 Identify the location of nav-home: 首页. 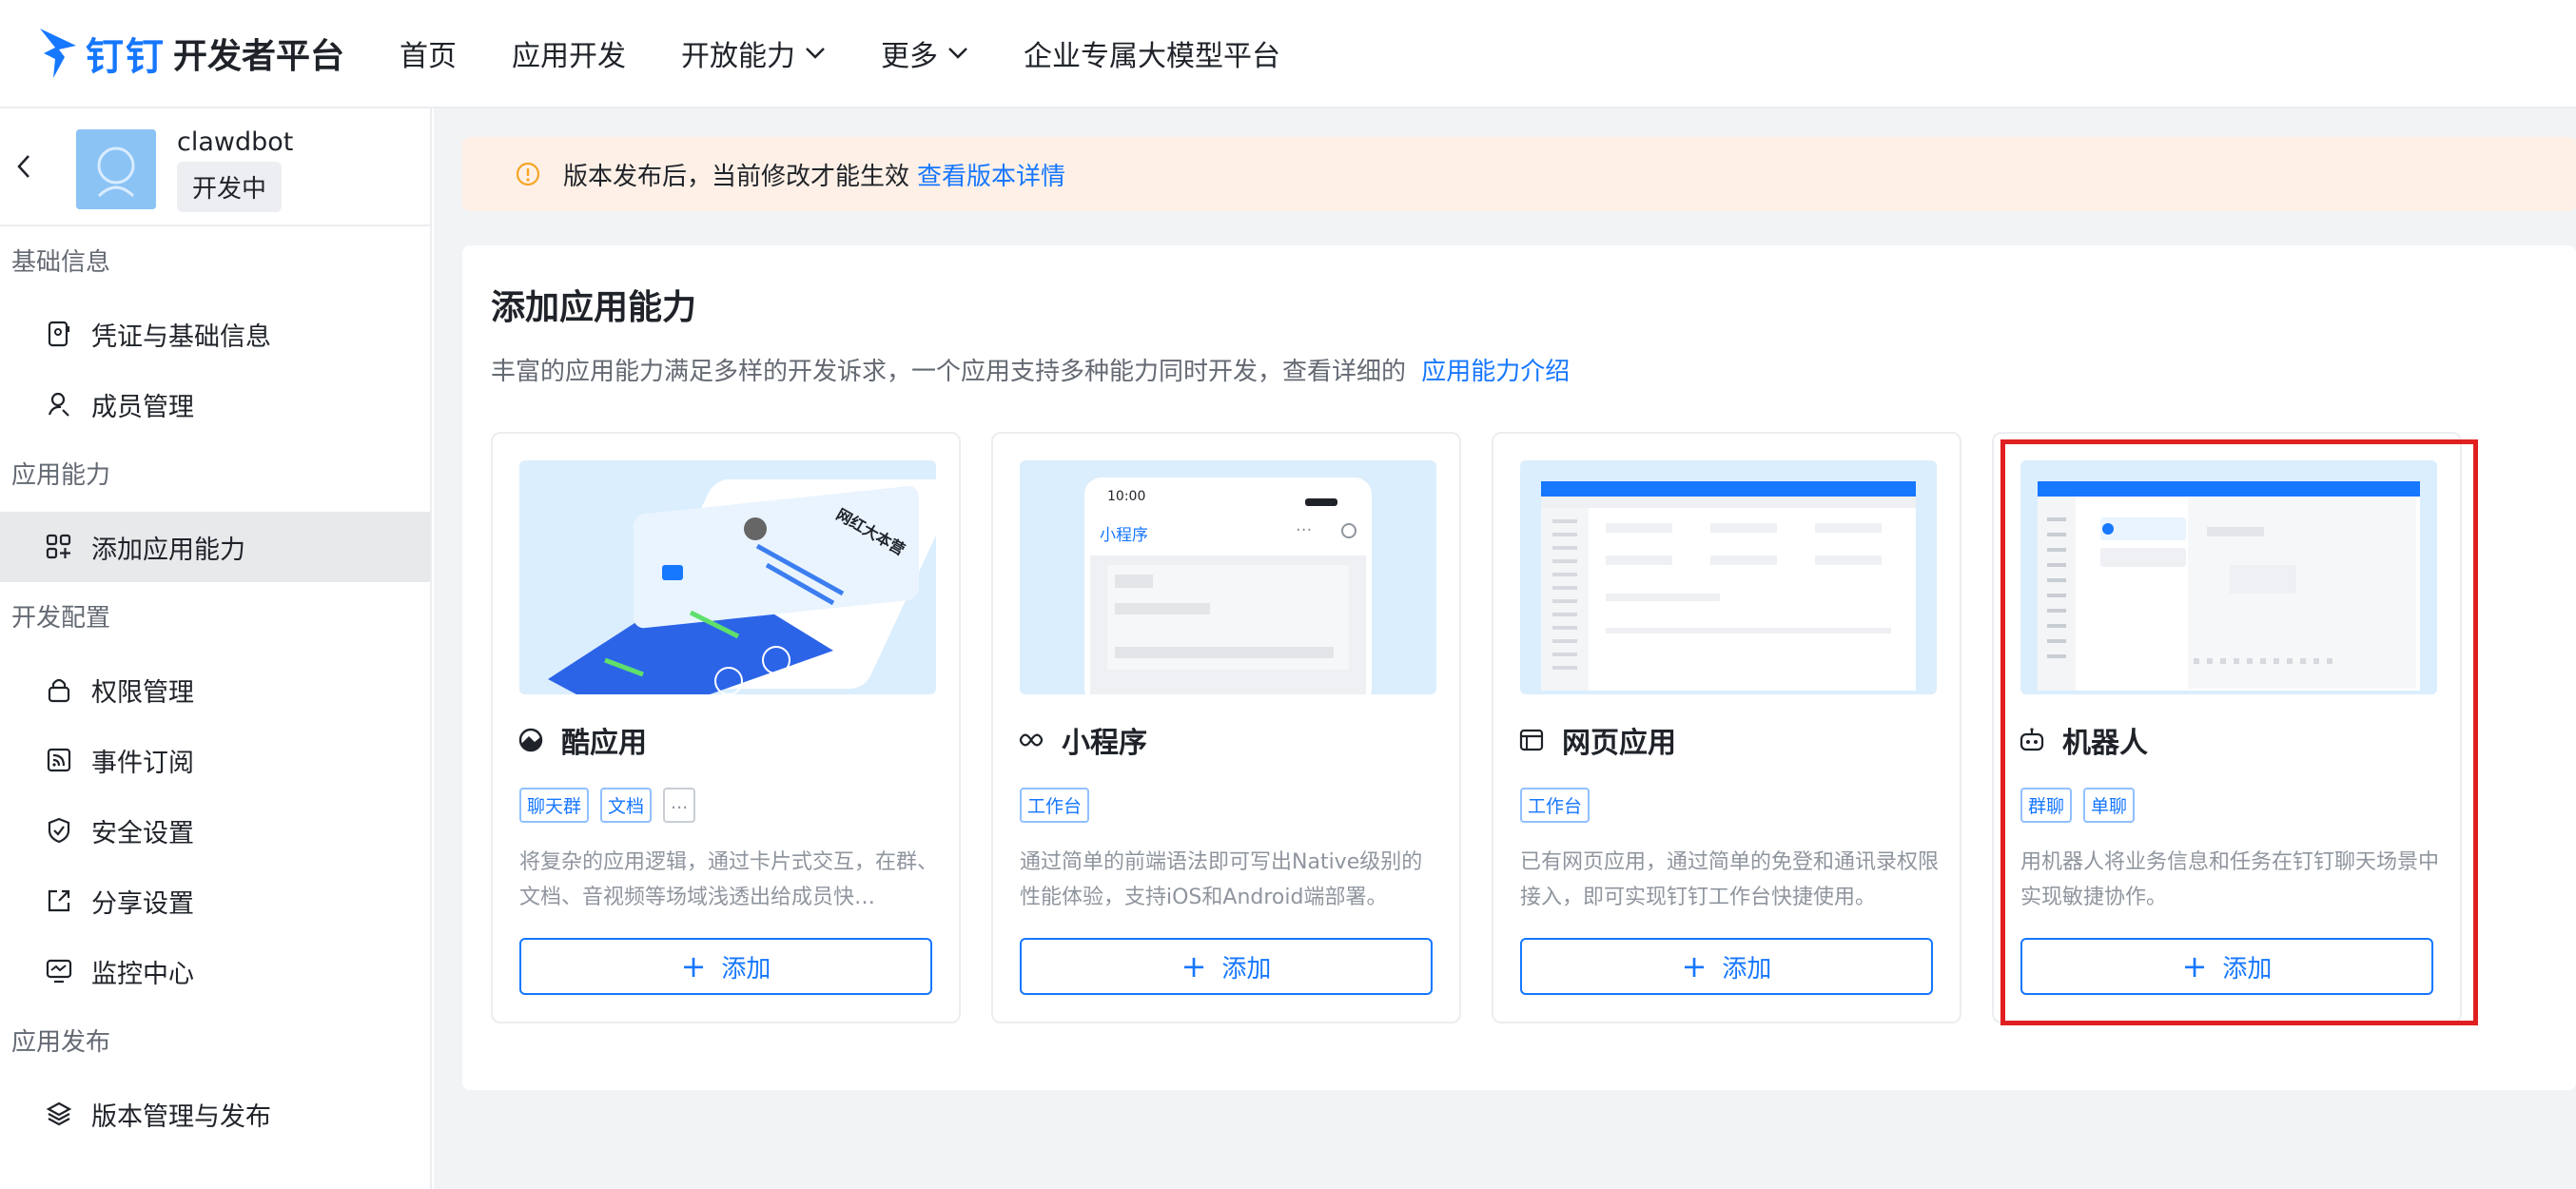
(429, 53).